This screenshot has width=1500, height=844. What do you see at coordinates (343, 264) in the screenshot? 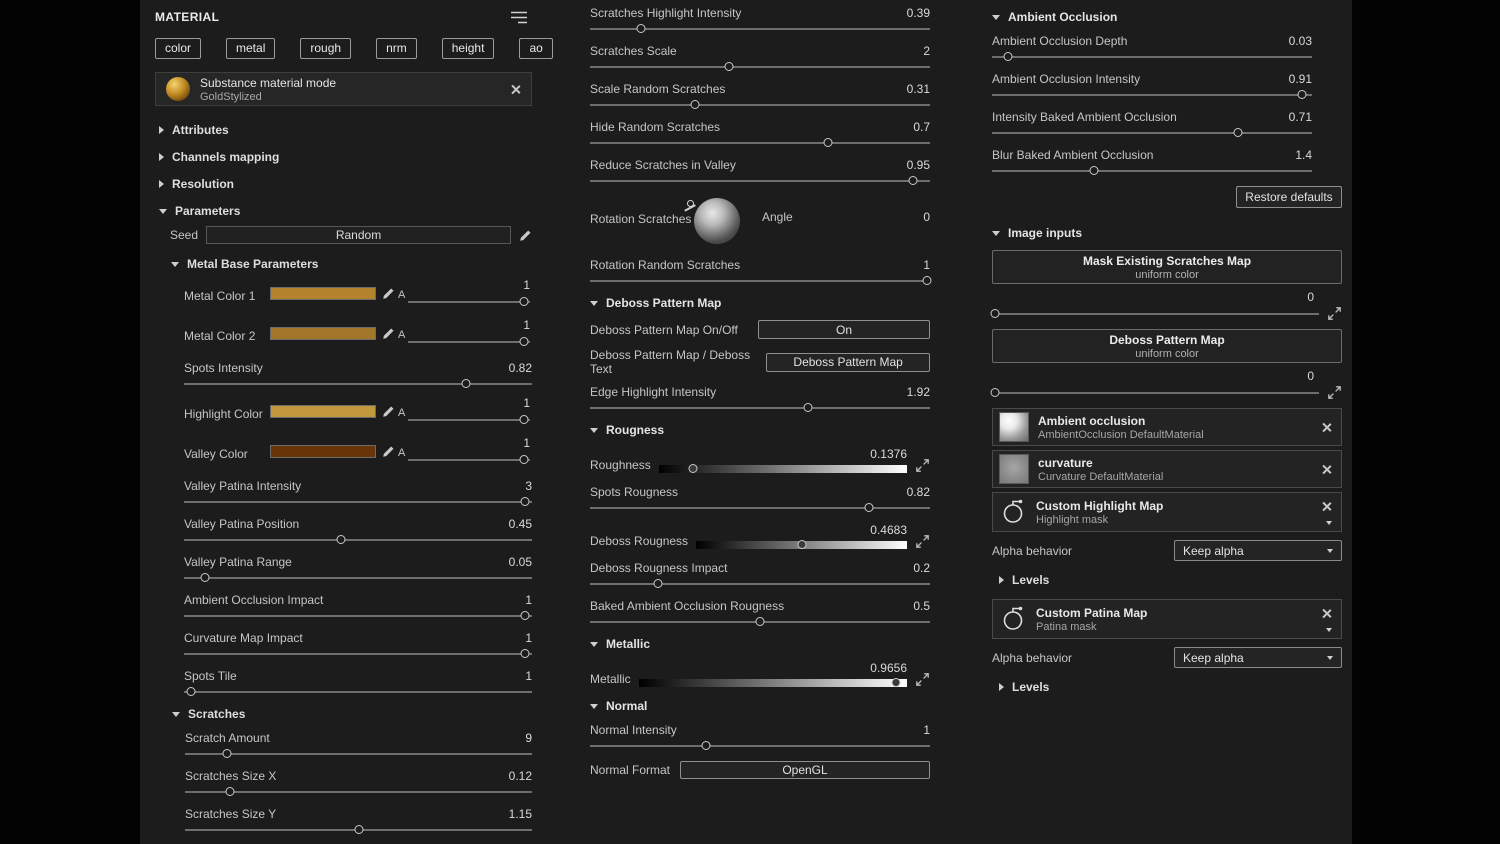
I see `section-metal-base: Metal Base Parameters` at bounding box center [343, 264].